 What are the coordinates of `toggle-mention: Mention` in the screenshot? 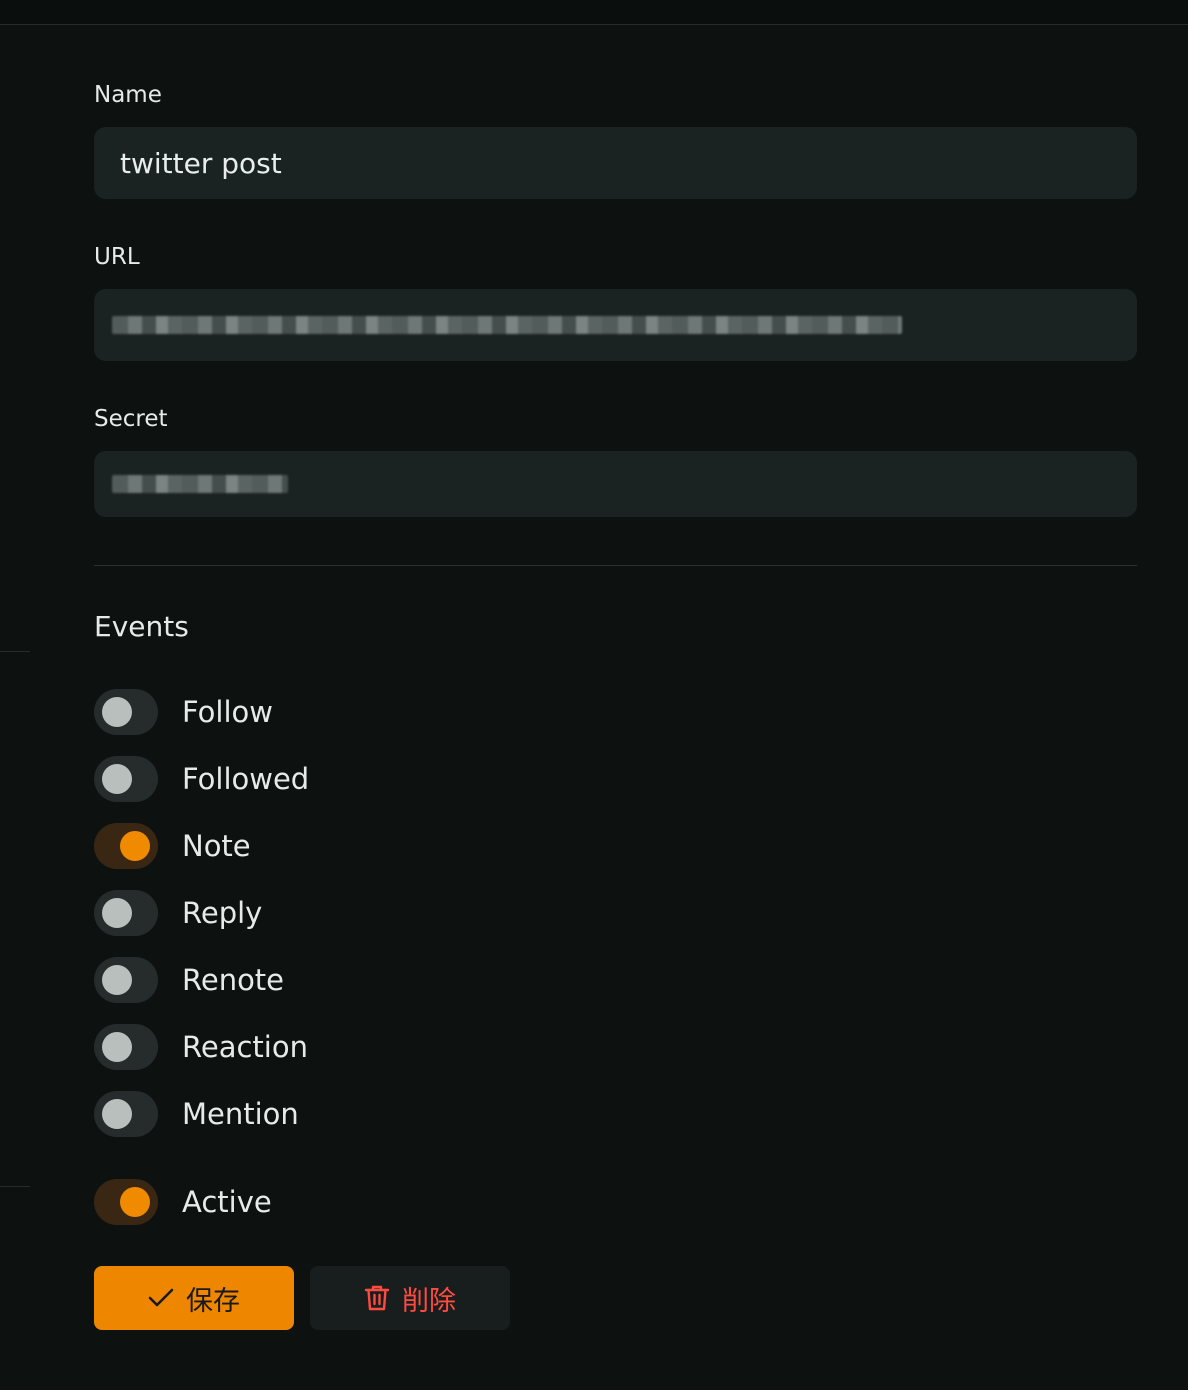 It's located at (196, 1114).